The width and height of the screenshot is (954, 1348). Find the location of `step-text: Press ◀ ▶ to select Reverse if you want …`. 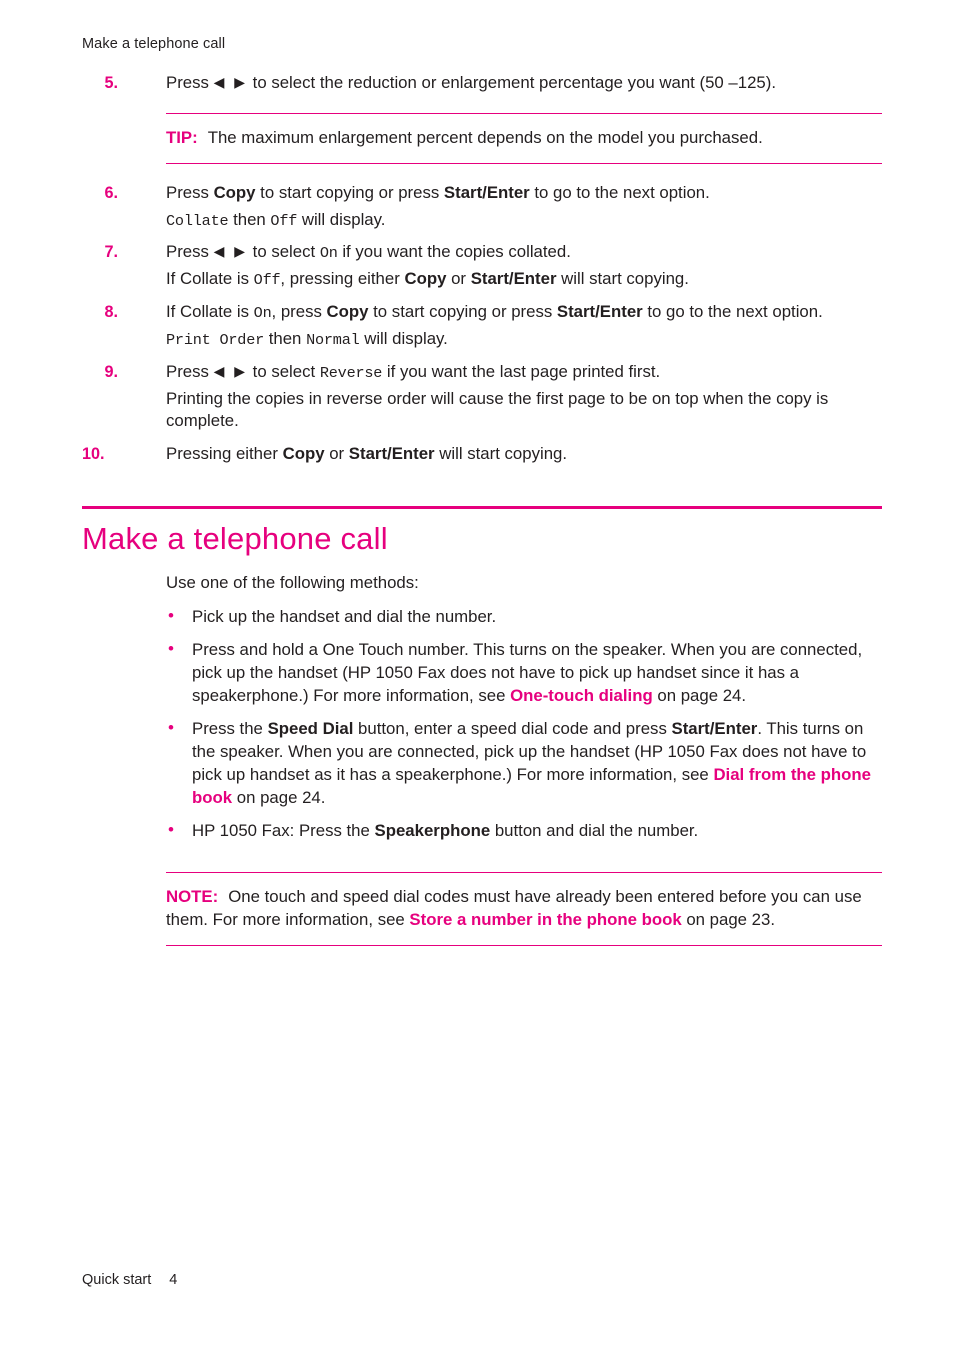

step-text: Press ◀ ▶ to select Reverse if you want … is located at coordinates (413, 371).